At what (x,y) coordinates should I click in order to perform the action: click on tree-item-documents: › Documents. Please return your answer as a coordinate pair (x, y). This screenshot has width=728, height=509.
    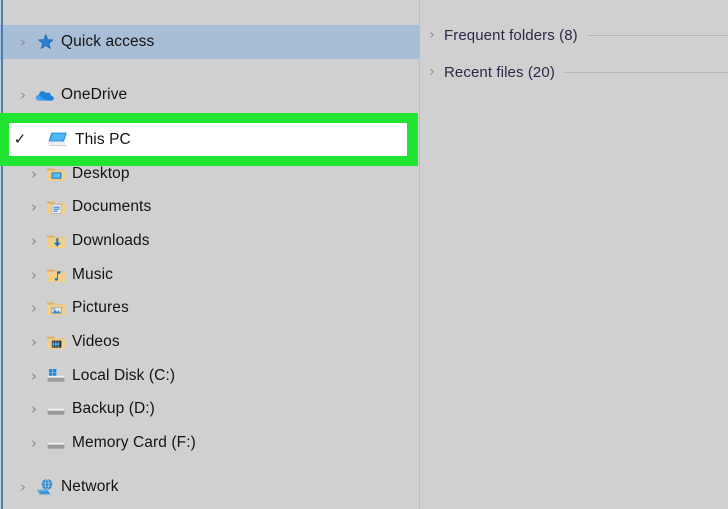
    Looking at the image, I should click on (209, 207).